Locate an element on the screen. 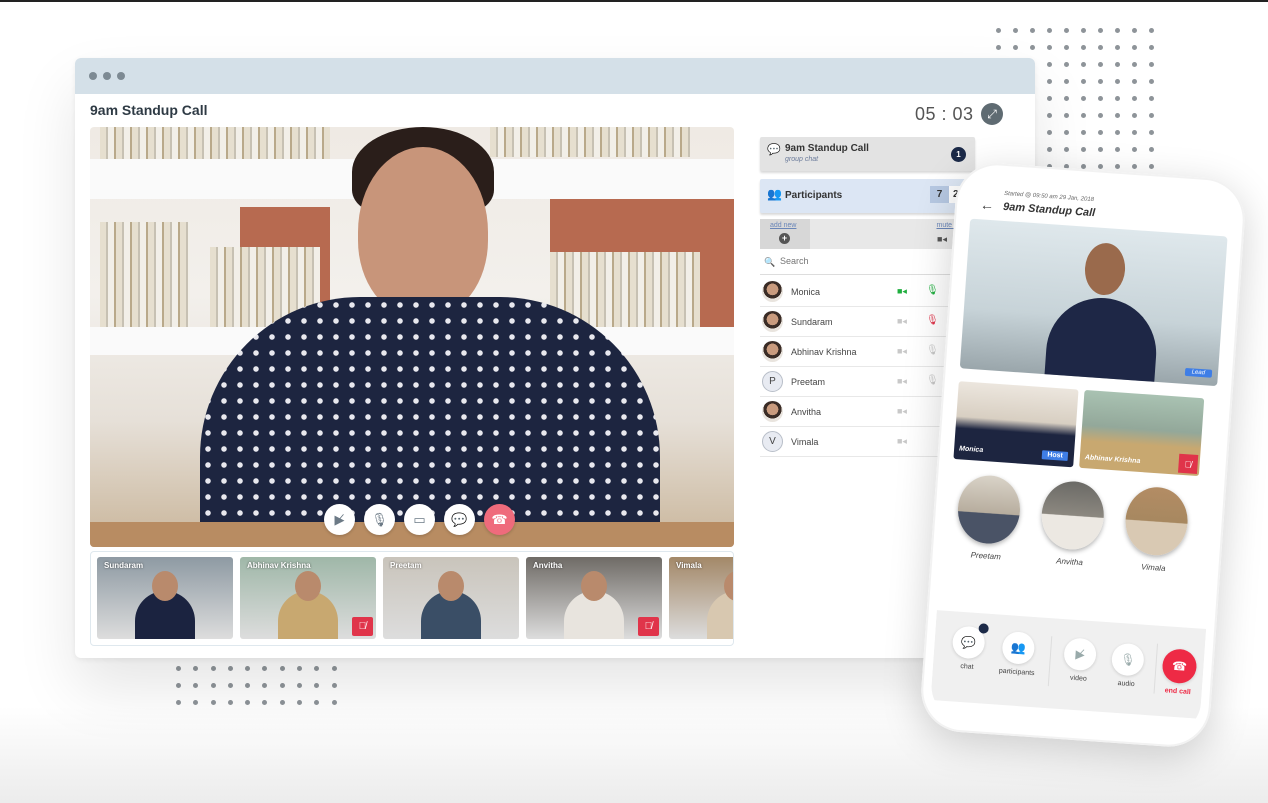 The height and width of the screenshot is (803, 1268). participant-row: V Vimala ■◂ is located at coordinates (860, 442).